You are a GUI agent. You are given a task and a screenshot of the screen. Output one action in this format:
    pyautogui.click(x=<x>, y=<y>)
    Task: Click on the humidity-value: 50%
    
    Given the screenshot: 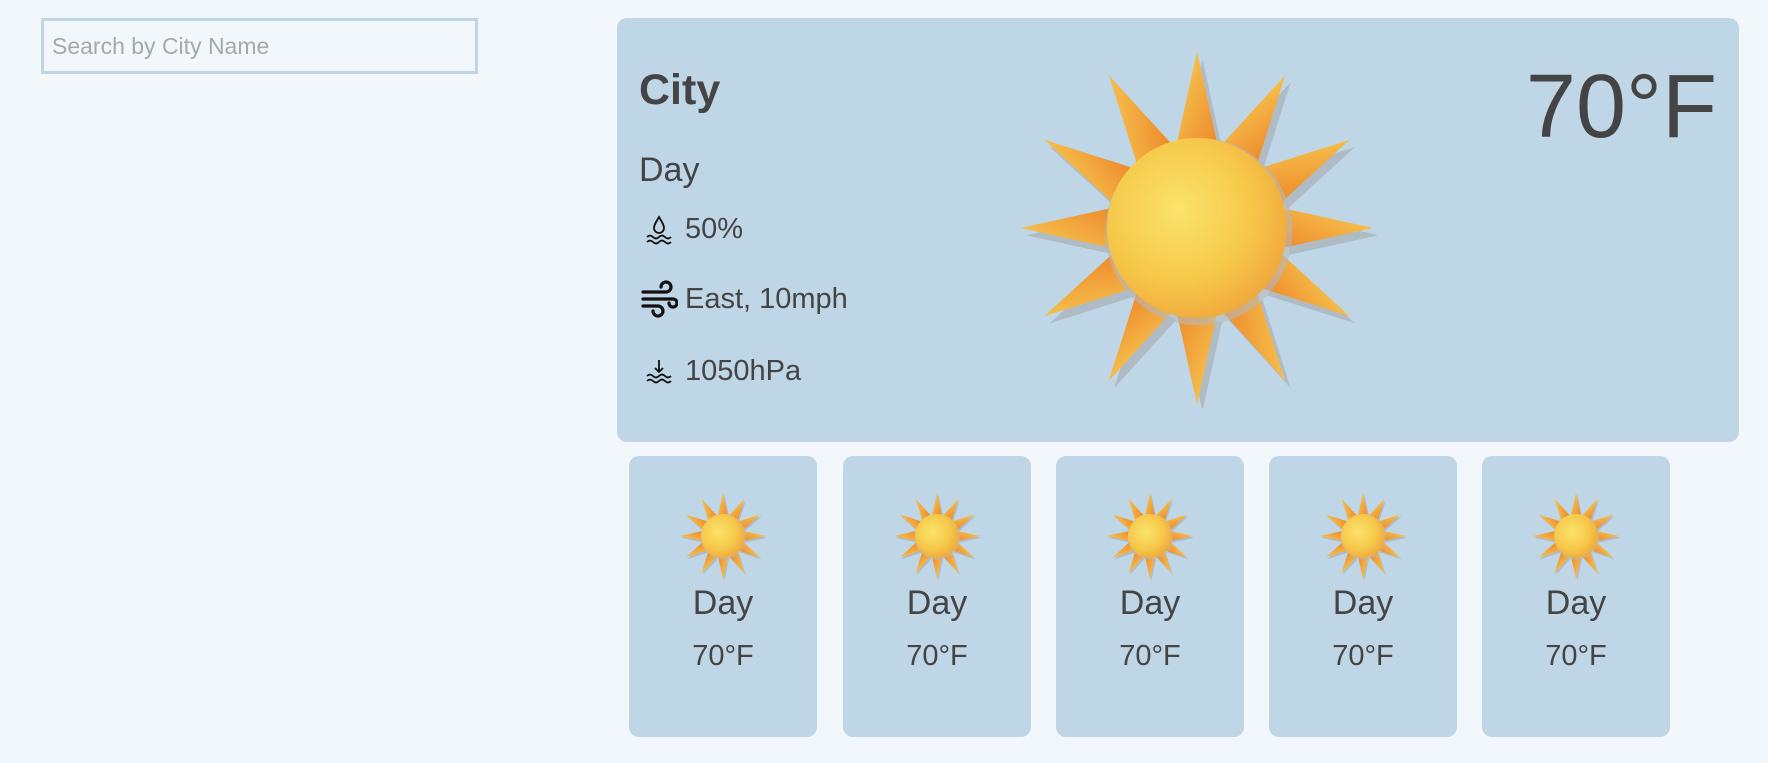 What is the action you would take?
    pyautogui.click(x=714, y=228)
    